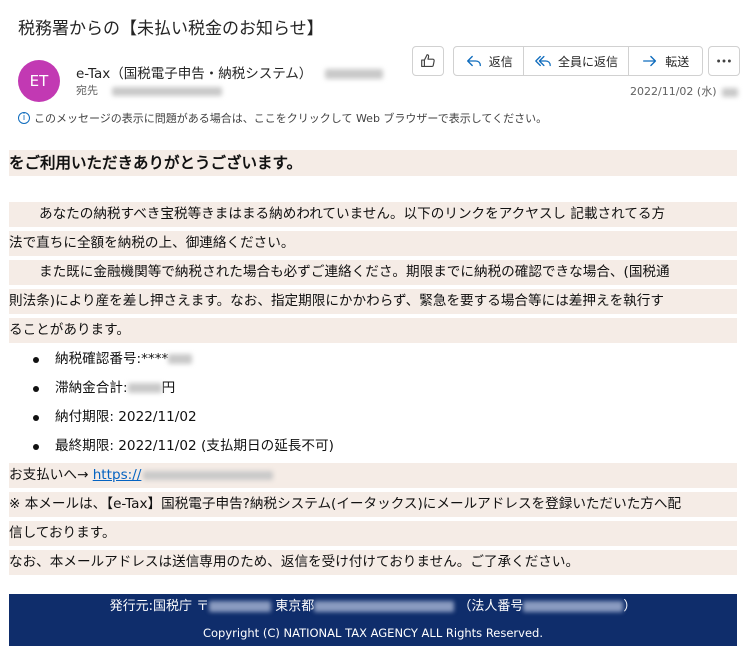  I want to click on issuer-line: 発行元:国税庁 〒 東京都 （法人番号 ）, so click(373, 607).